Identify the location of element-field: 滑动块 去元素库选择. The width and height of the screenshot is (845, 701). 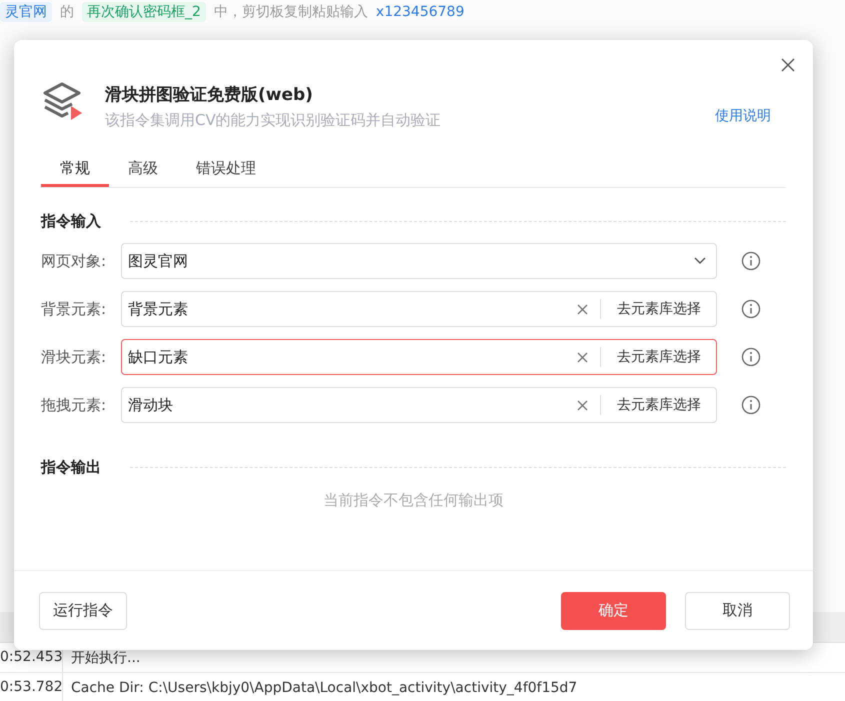
(419, 405).